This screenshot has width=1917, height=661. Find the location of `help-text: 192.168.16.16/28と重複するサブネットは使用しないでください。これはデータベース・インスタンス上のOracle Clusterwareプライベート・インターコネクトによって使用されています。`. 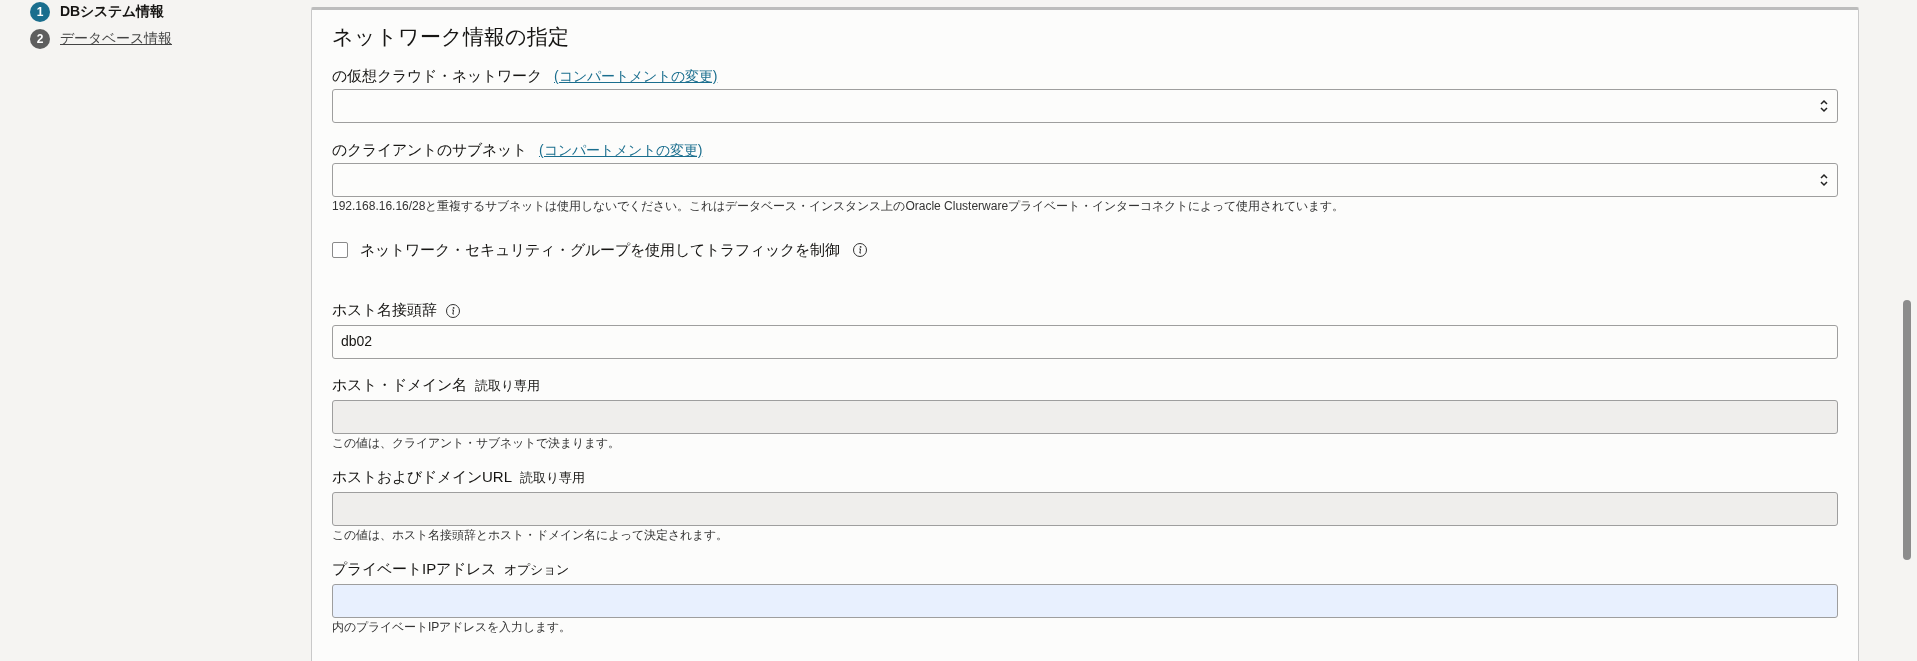

help-text: 192.168.16.16/28と重複するサブネットは使用しないでください。これはデータベース・インスタンス上のOracle Clusterwareプライベート・インターコネクトによって使用されています。 is located at coordinates (839, 206).